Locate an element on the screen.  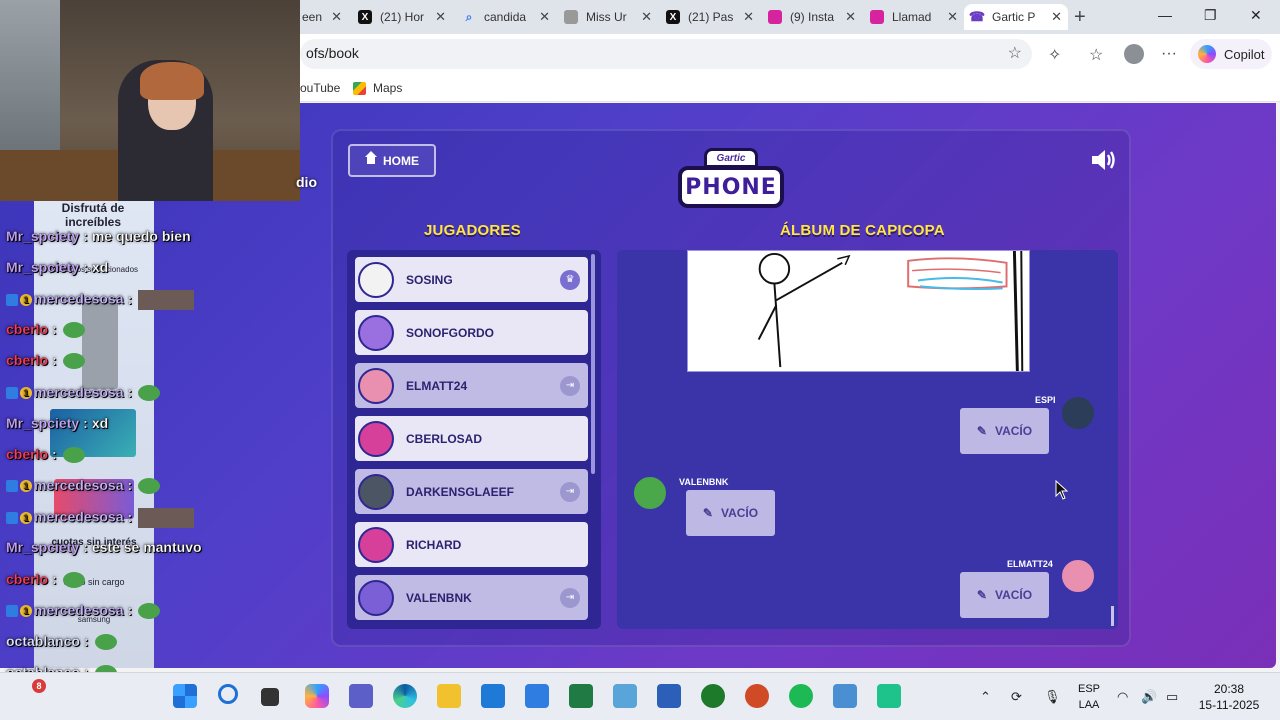
player-name: SOSING is located at coordinates (429, 279).